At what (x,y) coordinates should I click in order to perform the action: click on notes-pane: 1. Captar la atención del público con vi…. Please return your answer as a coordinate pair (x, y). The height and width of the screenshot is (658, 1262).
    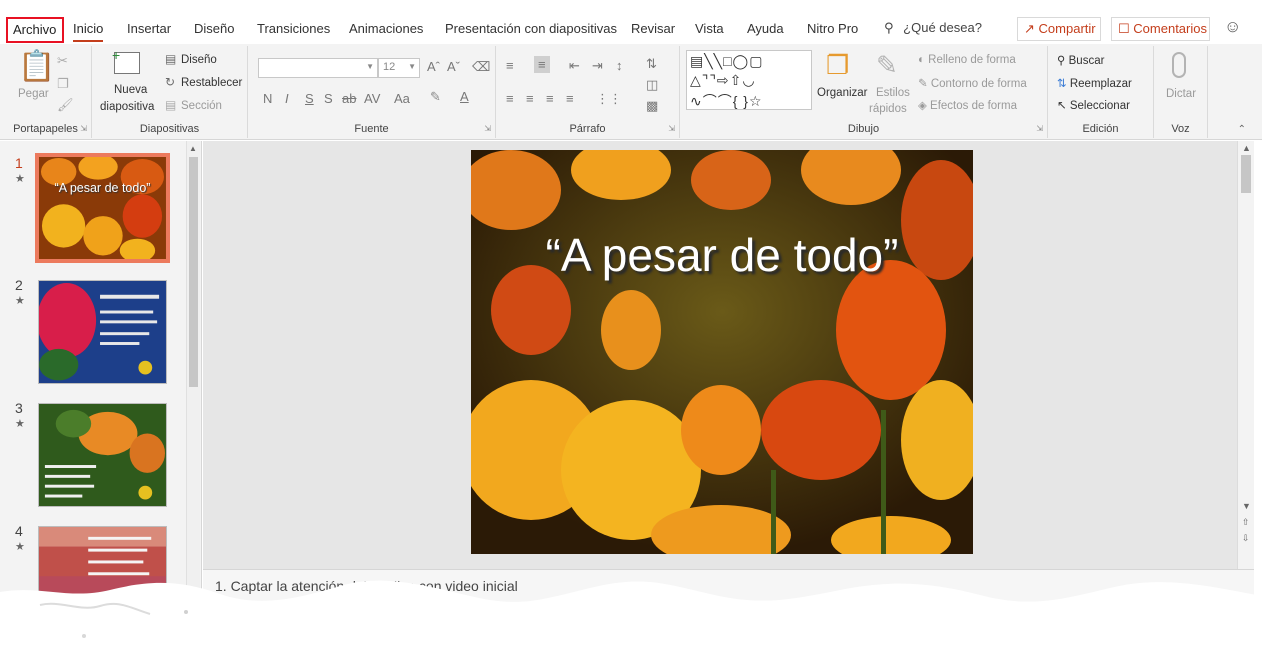
    Looking at the image, I should click on (728, 589).